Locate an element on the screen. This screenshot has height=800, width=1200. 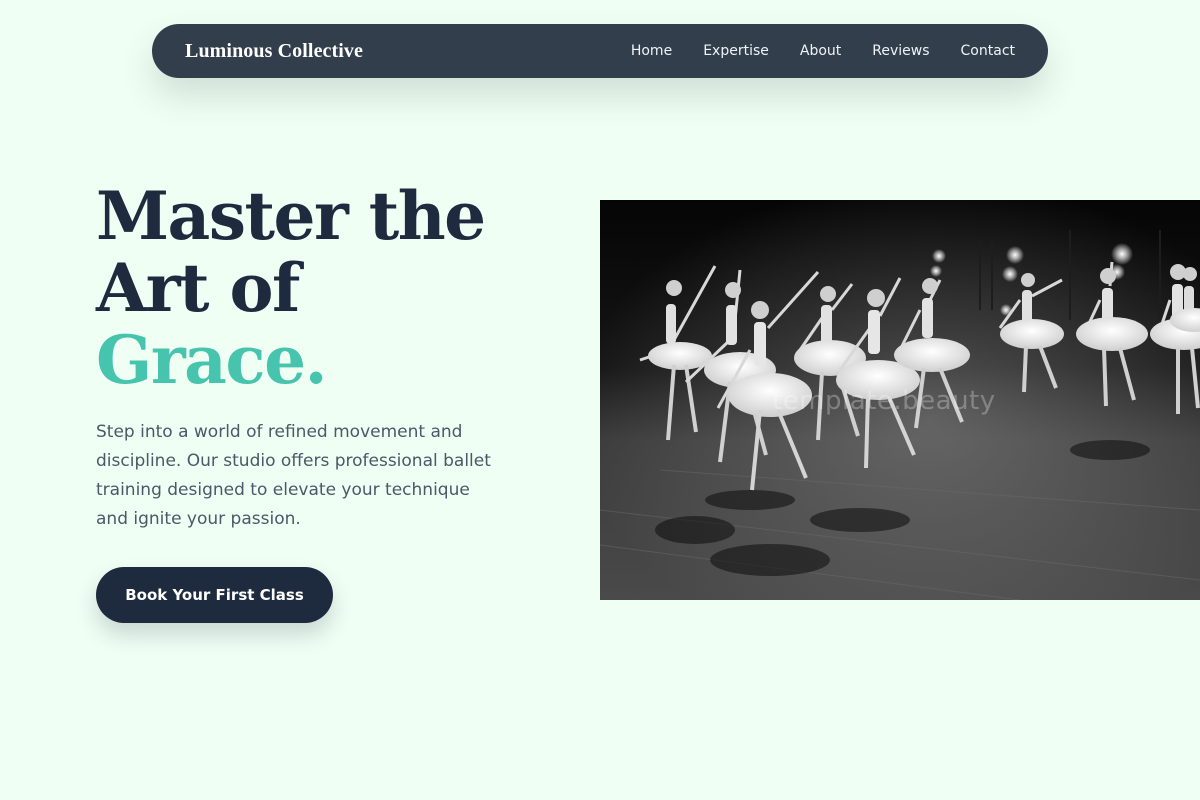
headline-accent: Grace. is located at coordinates (212, 360).